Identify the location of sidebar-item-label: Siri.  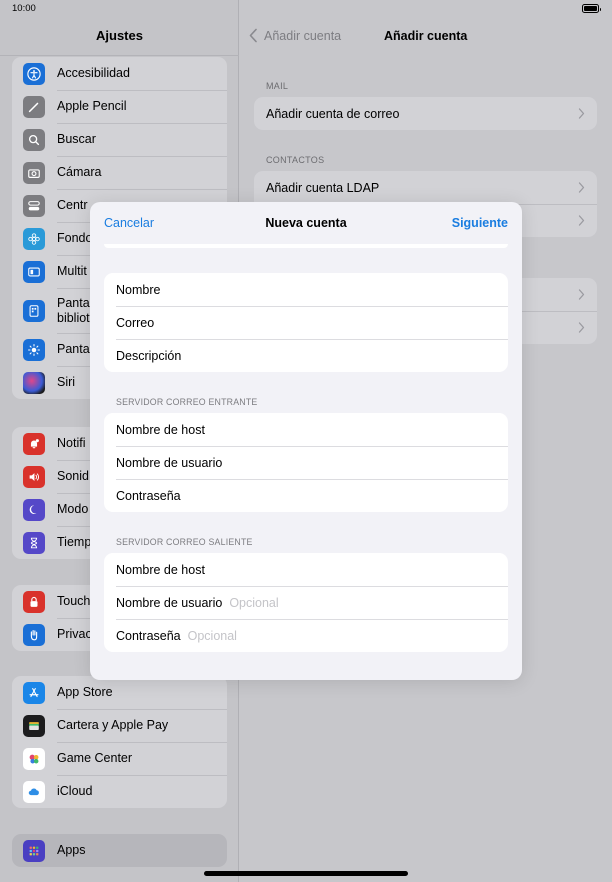
(66, 382).